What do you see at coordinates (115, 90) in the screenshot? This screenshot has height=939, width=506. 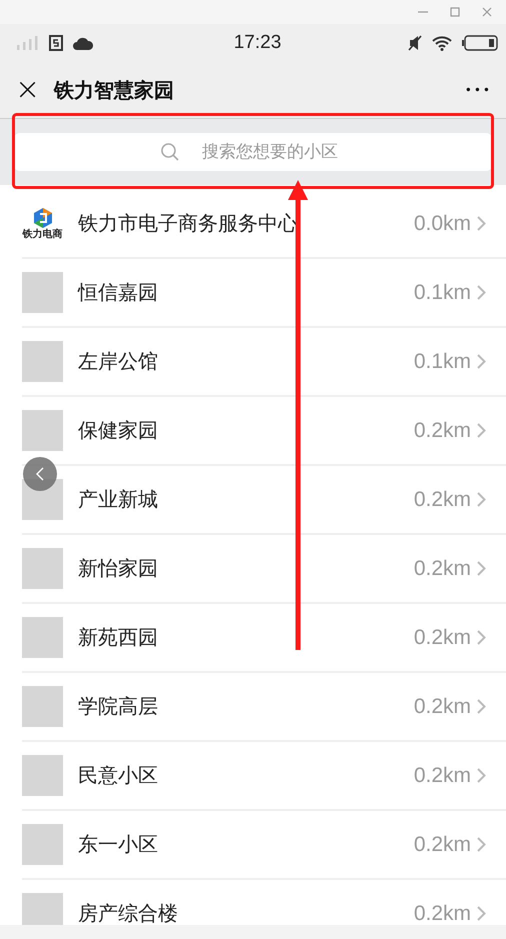 I see `page-title: 铁力智慧家园` at bounding box center [115, 90].